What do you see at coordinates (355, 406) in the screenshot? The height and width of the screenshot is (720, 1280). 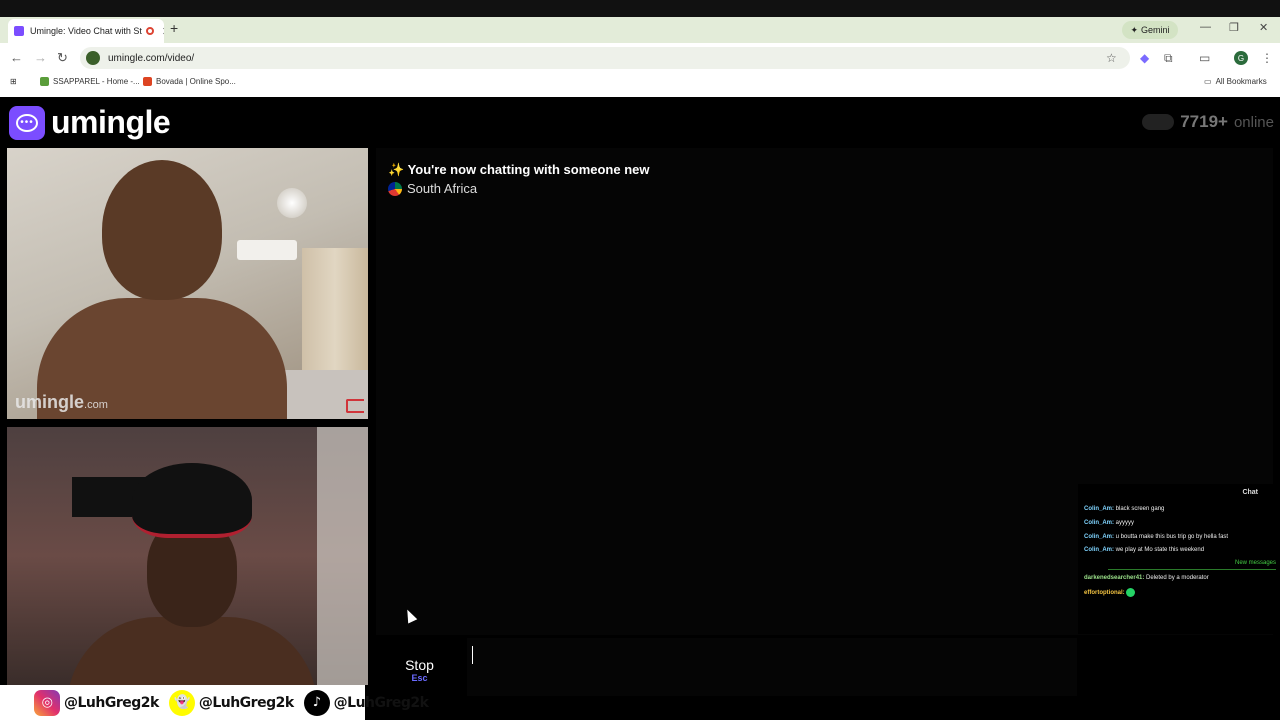 I see `report-flag-icon` at bounding box center [355, 406].